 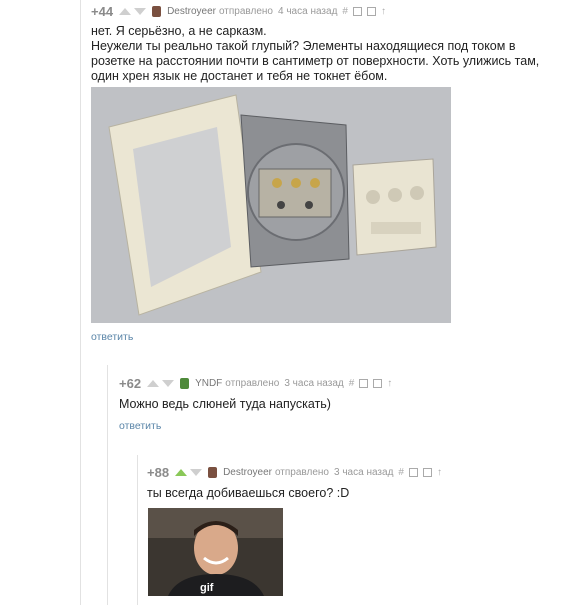 What do you see at coordinates (130, 383) in the screenshot?
I see `comment-score: +62` at bounding box center [130, 383].